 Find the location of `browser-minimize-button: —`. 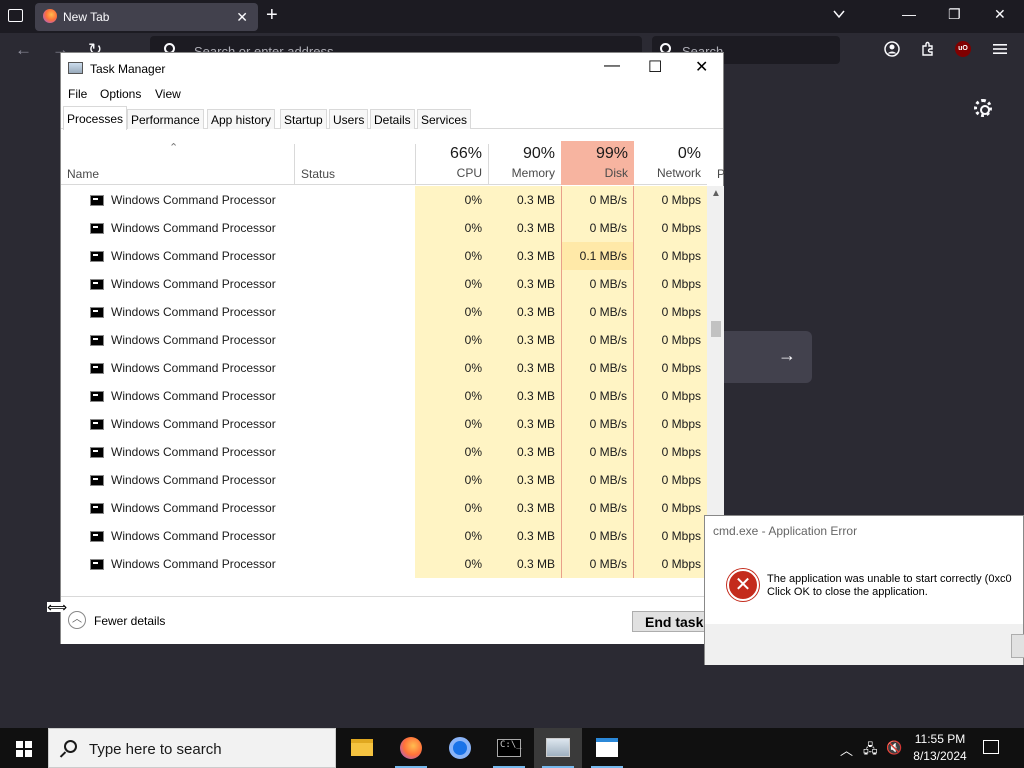

browser-minimize-button: — is located at coordinates (909, 14).